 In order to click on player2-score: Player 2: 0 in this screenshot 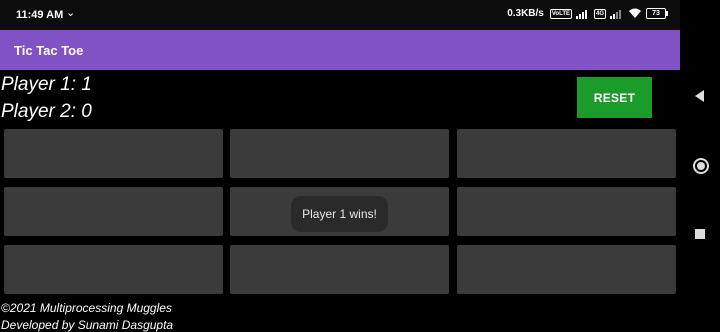, I will do `click(46, 111)`.